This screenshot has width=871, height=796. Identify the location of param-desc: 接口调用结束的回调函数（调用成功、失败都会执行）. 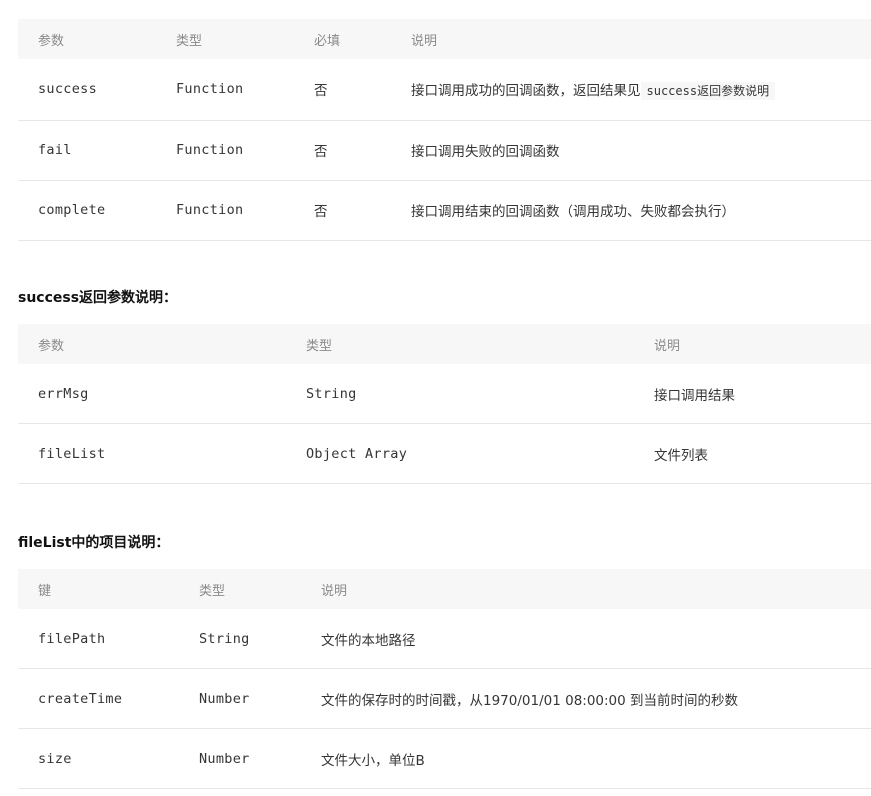
(631, 210).